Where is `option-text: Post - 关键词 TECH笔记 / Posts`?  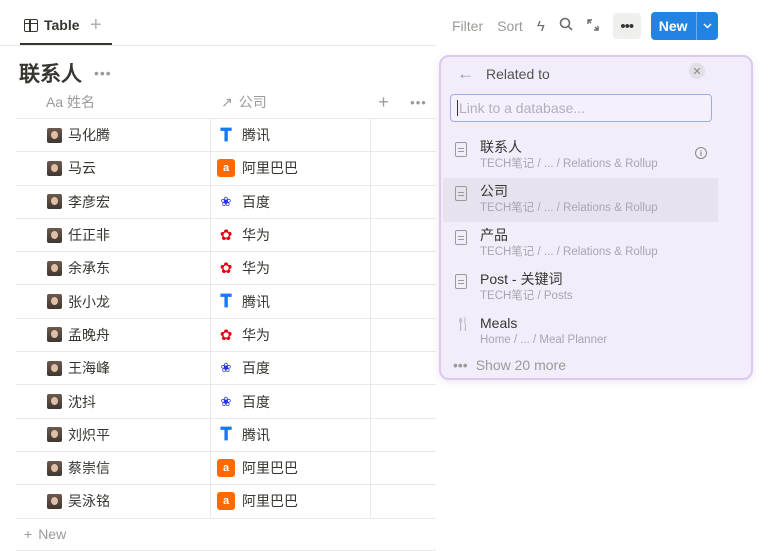 option-text: Post - 关键词 TECH笔记 / Posts is located at coordinates (526, 287).